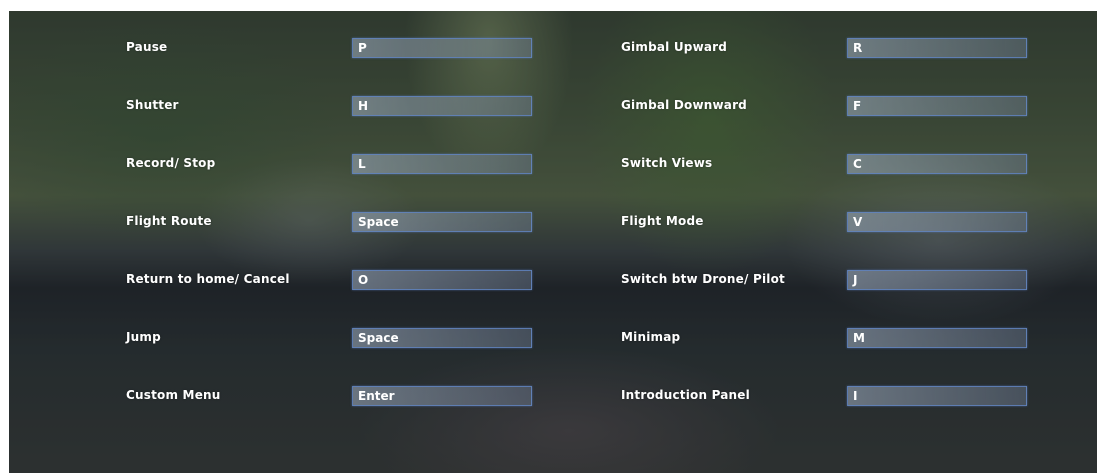 The height and width of the screenshot is (473, 1097). Describe the element at coordinates (685, 395) in the screenshot. I see `binding-label: Introduction Panel` at that location.